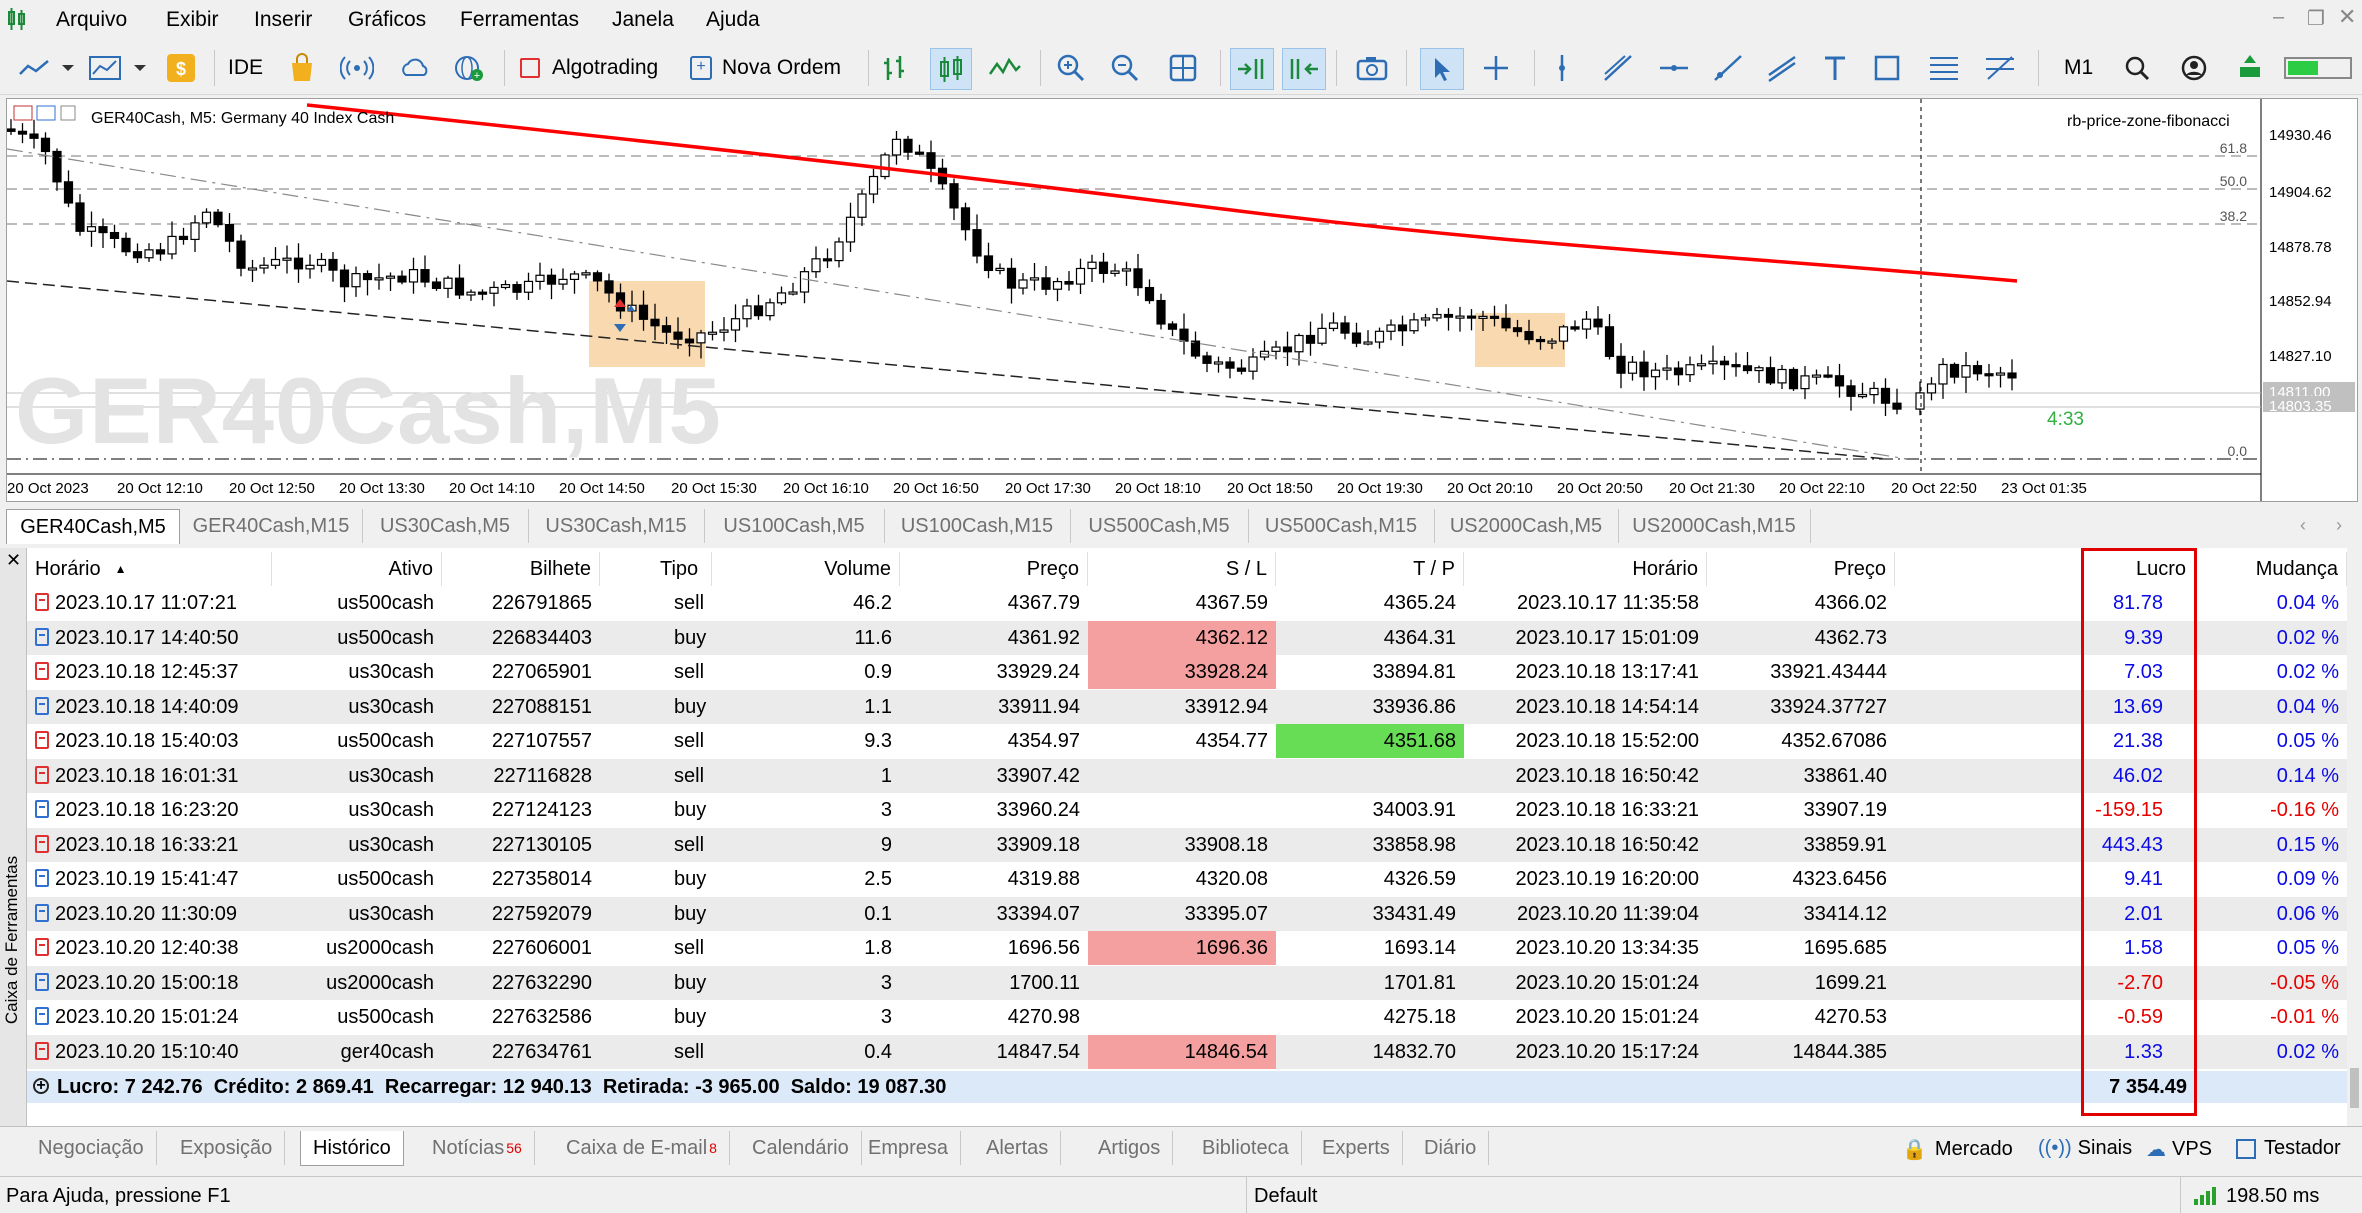 This screenshot has height=1213, width=2362. What do you see at coordinates (283, 20) in the screenshot?
I see `menu-inserir: Inserir` at bounding box center [283, 20].